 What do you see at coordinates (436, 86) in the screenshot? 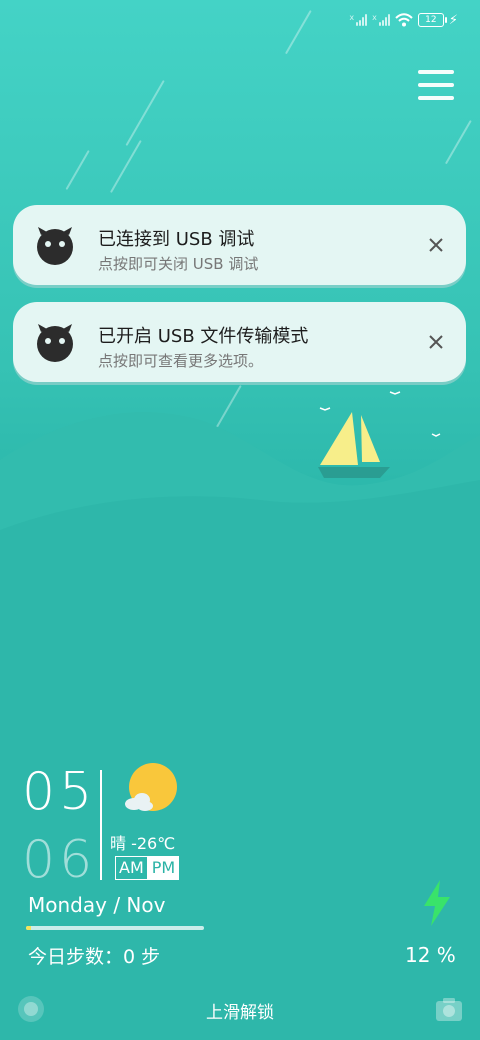
I see `menu-button` at bounding box center [436, 86].